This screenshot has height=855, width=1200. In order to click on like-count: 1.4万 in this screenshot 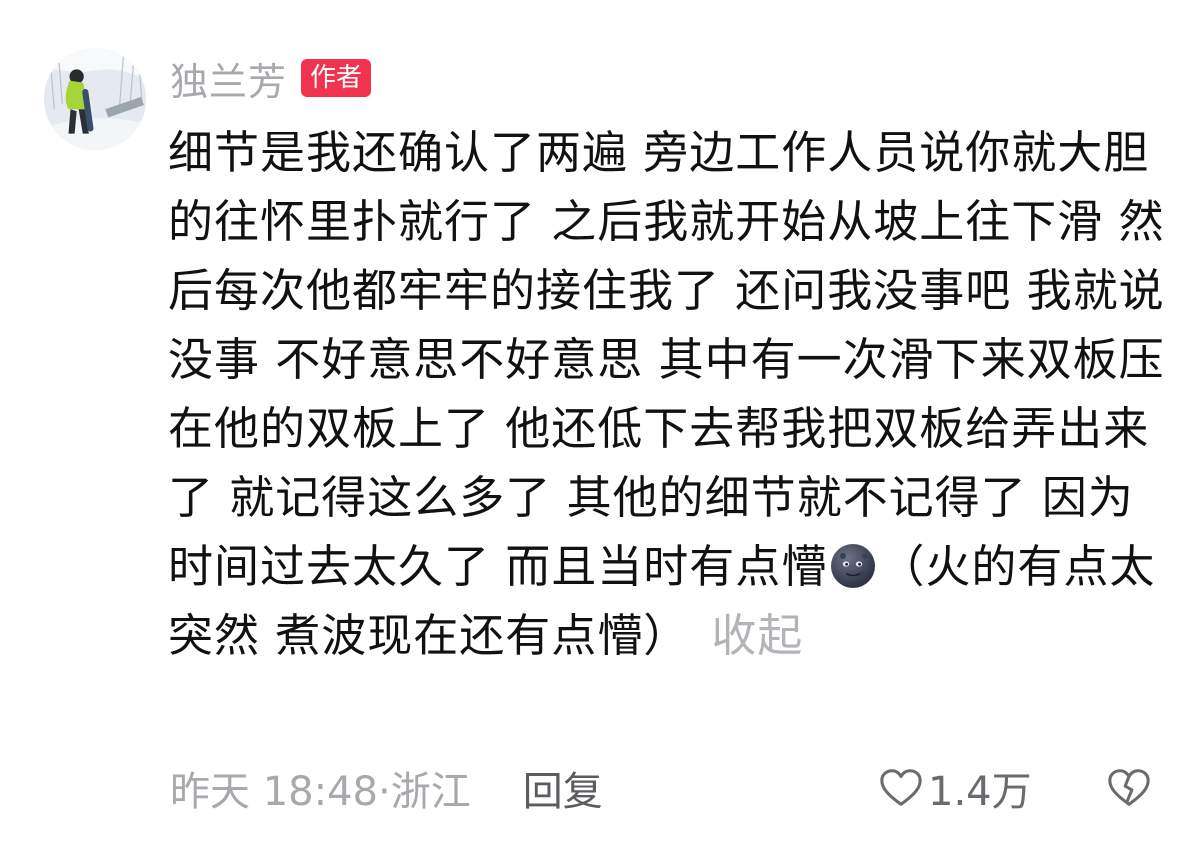, I will do `click(980, 792)`.